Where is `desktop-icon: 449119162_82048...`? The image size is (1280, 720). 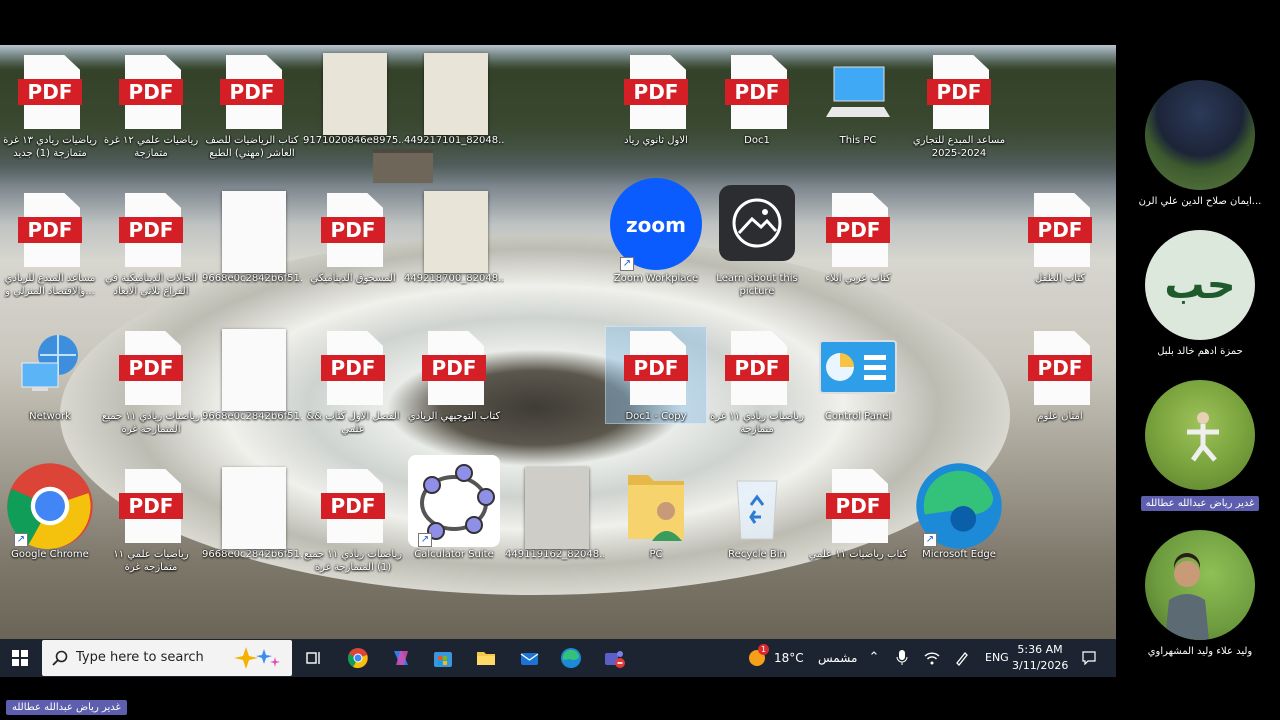 desktop-icon: 449119162_82048... is located at coordinates (555, 513).